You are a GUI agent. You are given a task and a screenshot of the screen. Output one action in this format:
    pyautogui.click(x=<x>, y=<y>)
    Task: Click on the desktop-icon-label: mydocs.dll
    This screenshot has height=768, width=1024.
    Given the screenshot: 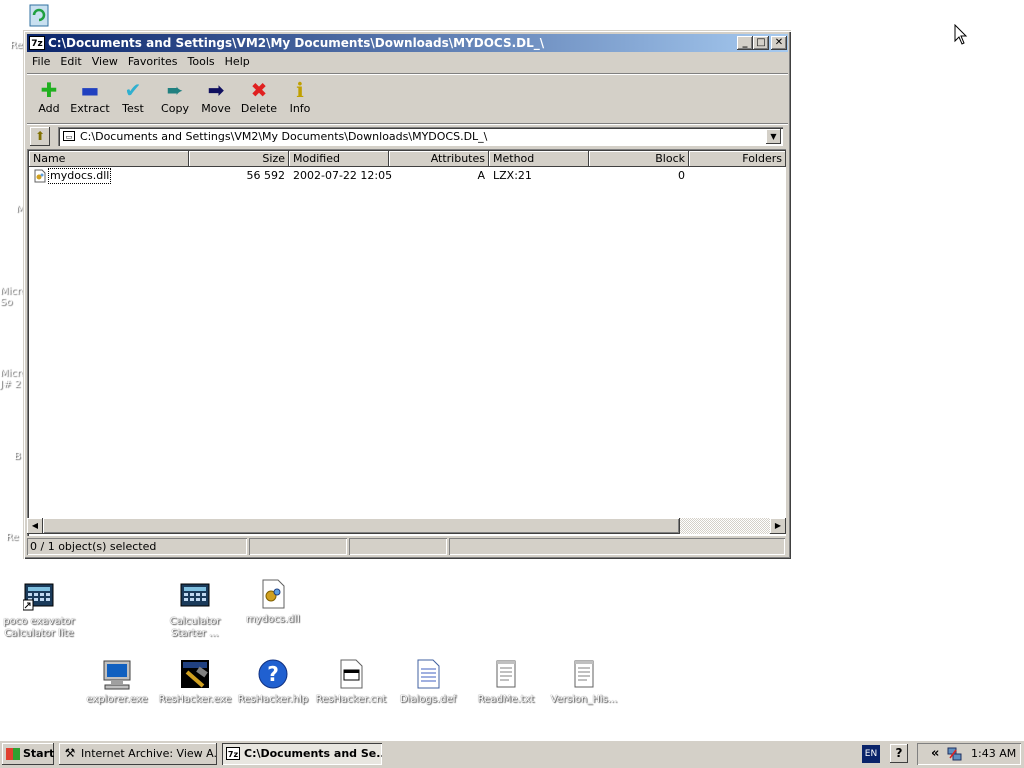 What is the action you would take?
    pyautogui.click(x=273, y=619)
    